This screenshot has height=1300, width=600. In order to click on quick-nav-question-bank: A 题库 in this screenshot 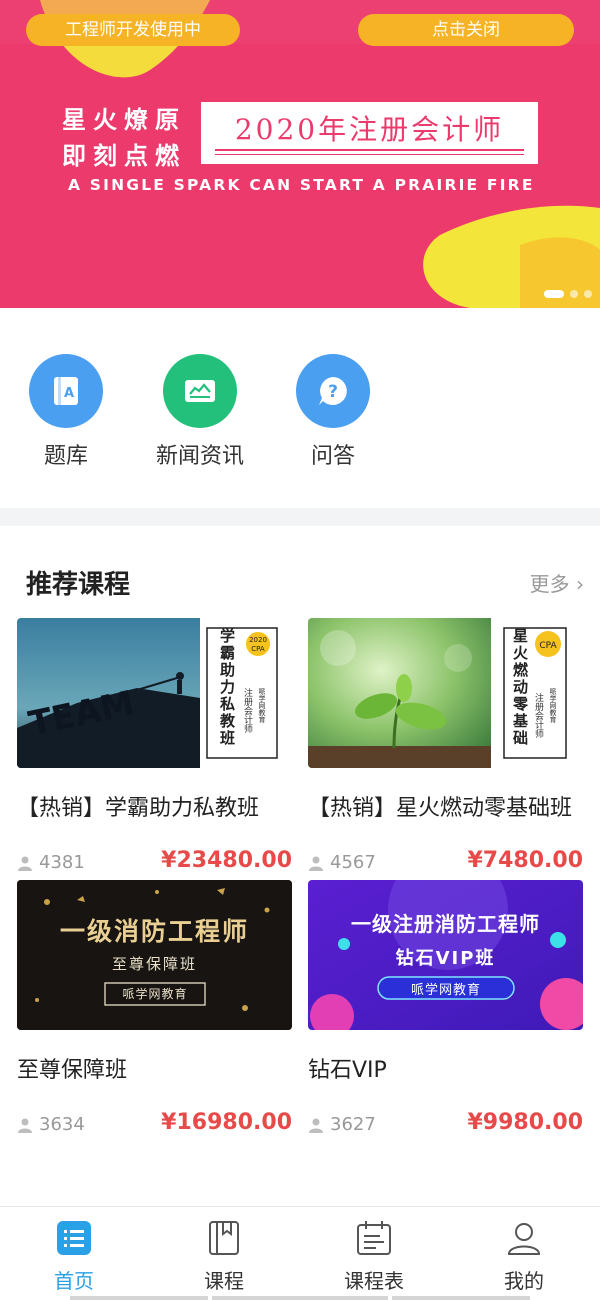, I will do `click(66, 412)`.